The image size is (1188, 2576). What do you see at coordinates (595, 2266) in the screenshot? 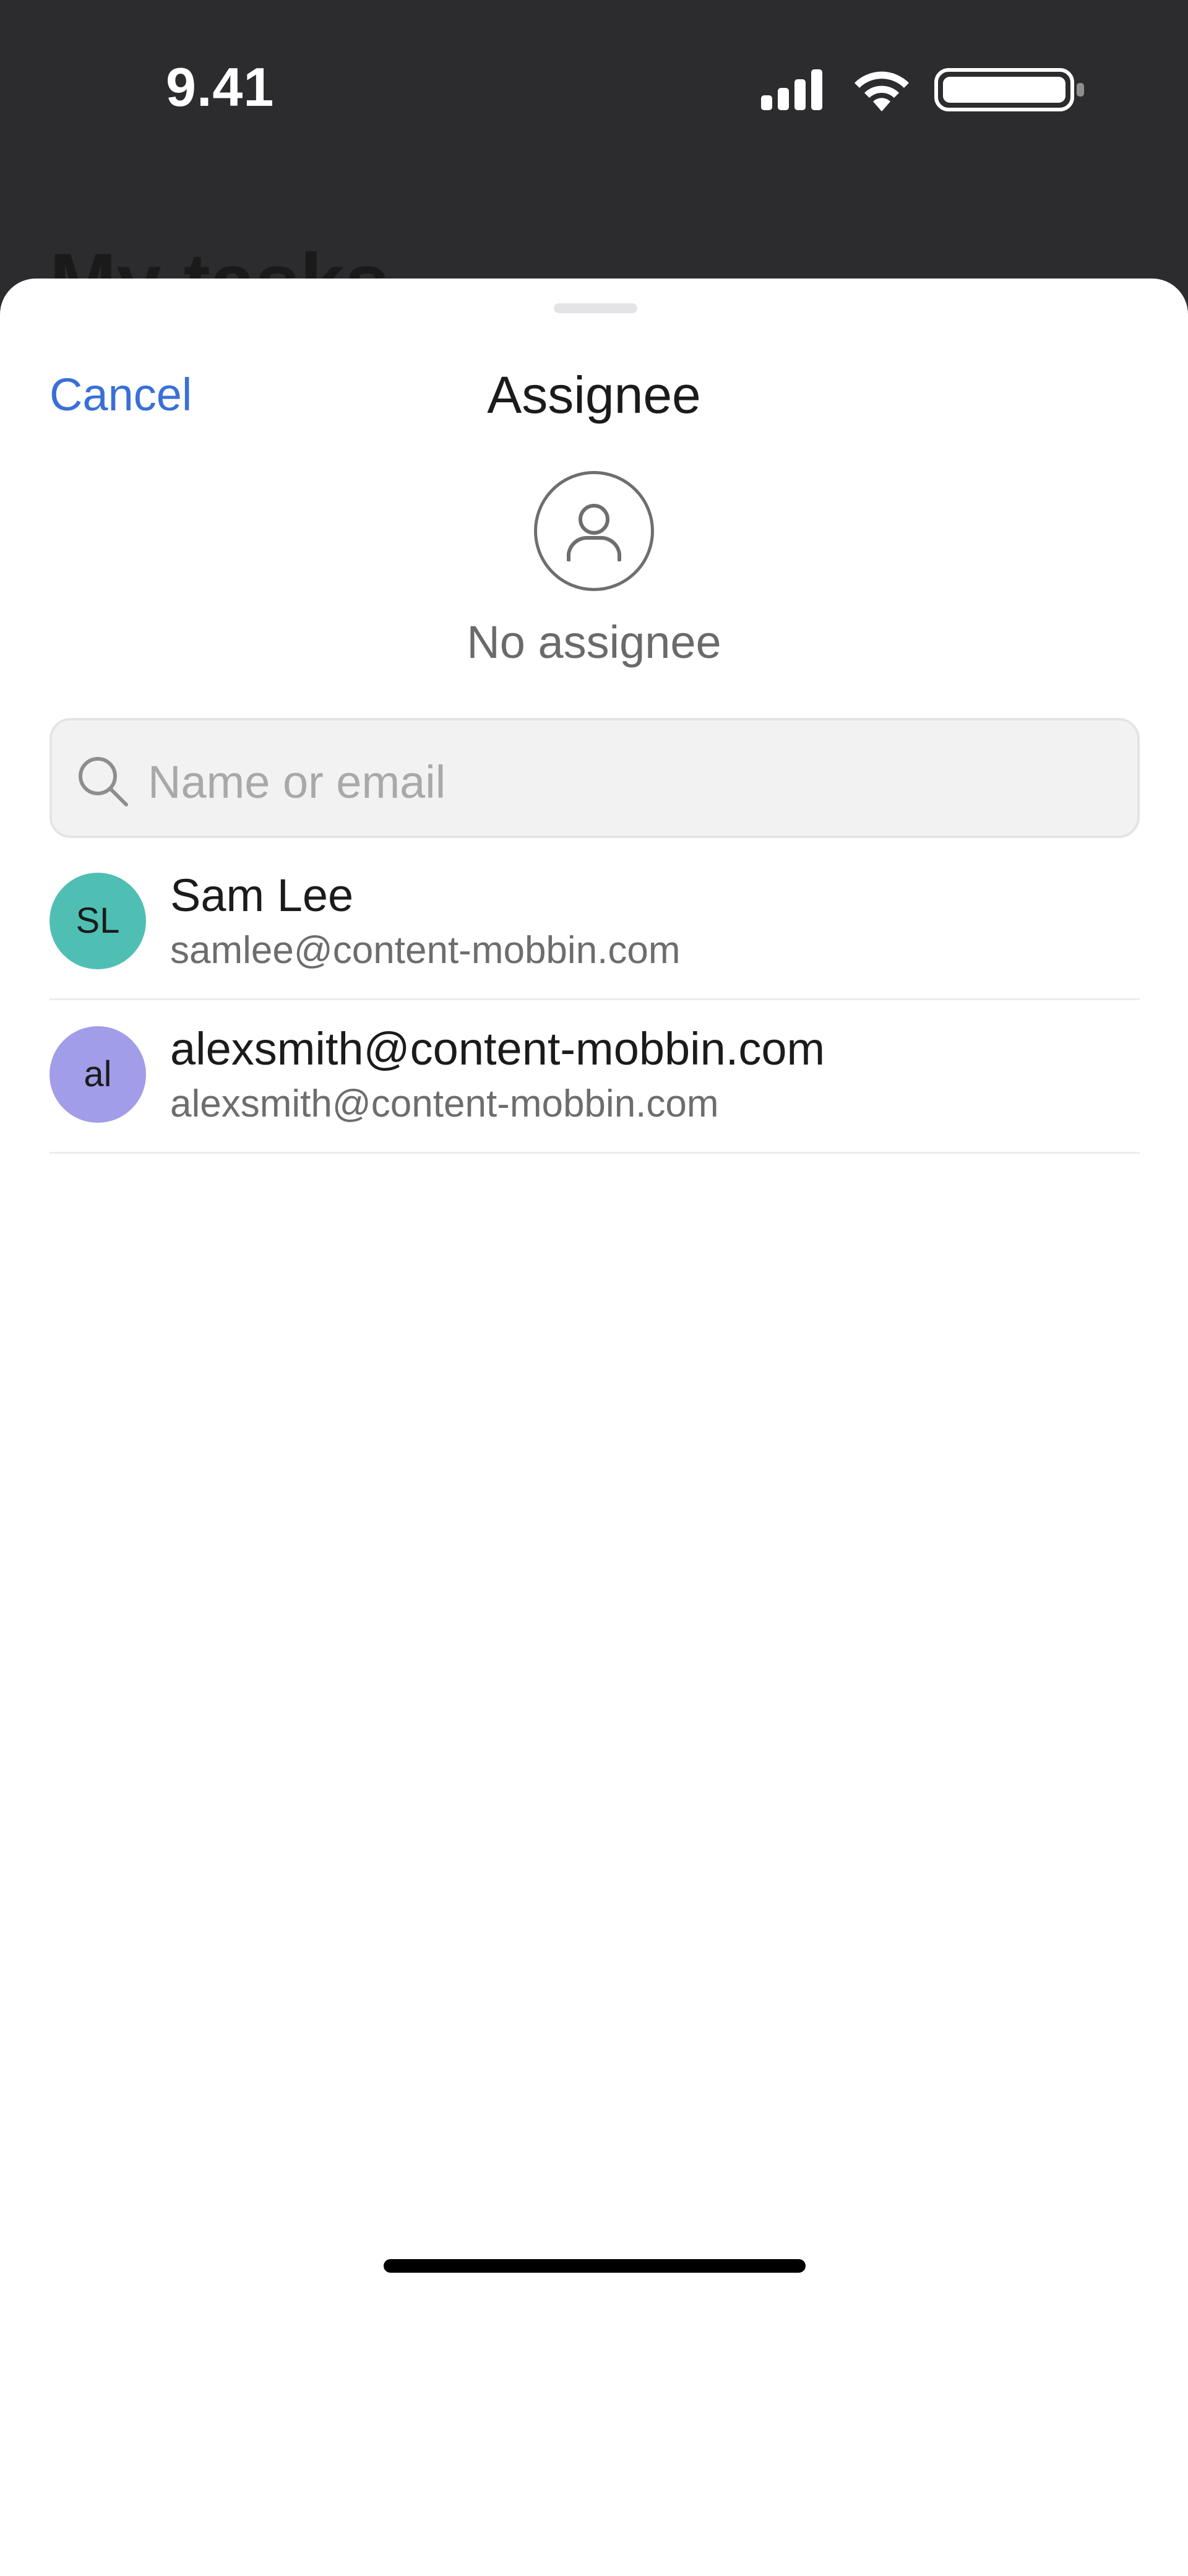
I see `home-indicator` at bounding box center [595, 2266].